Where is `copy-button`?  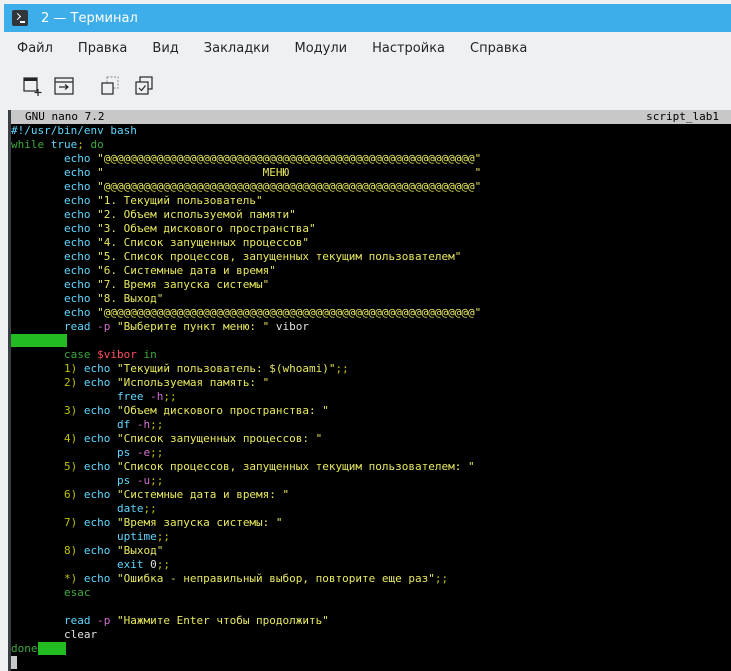
copy-button is located at coordinates (110, 86).